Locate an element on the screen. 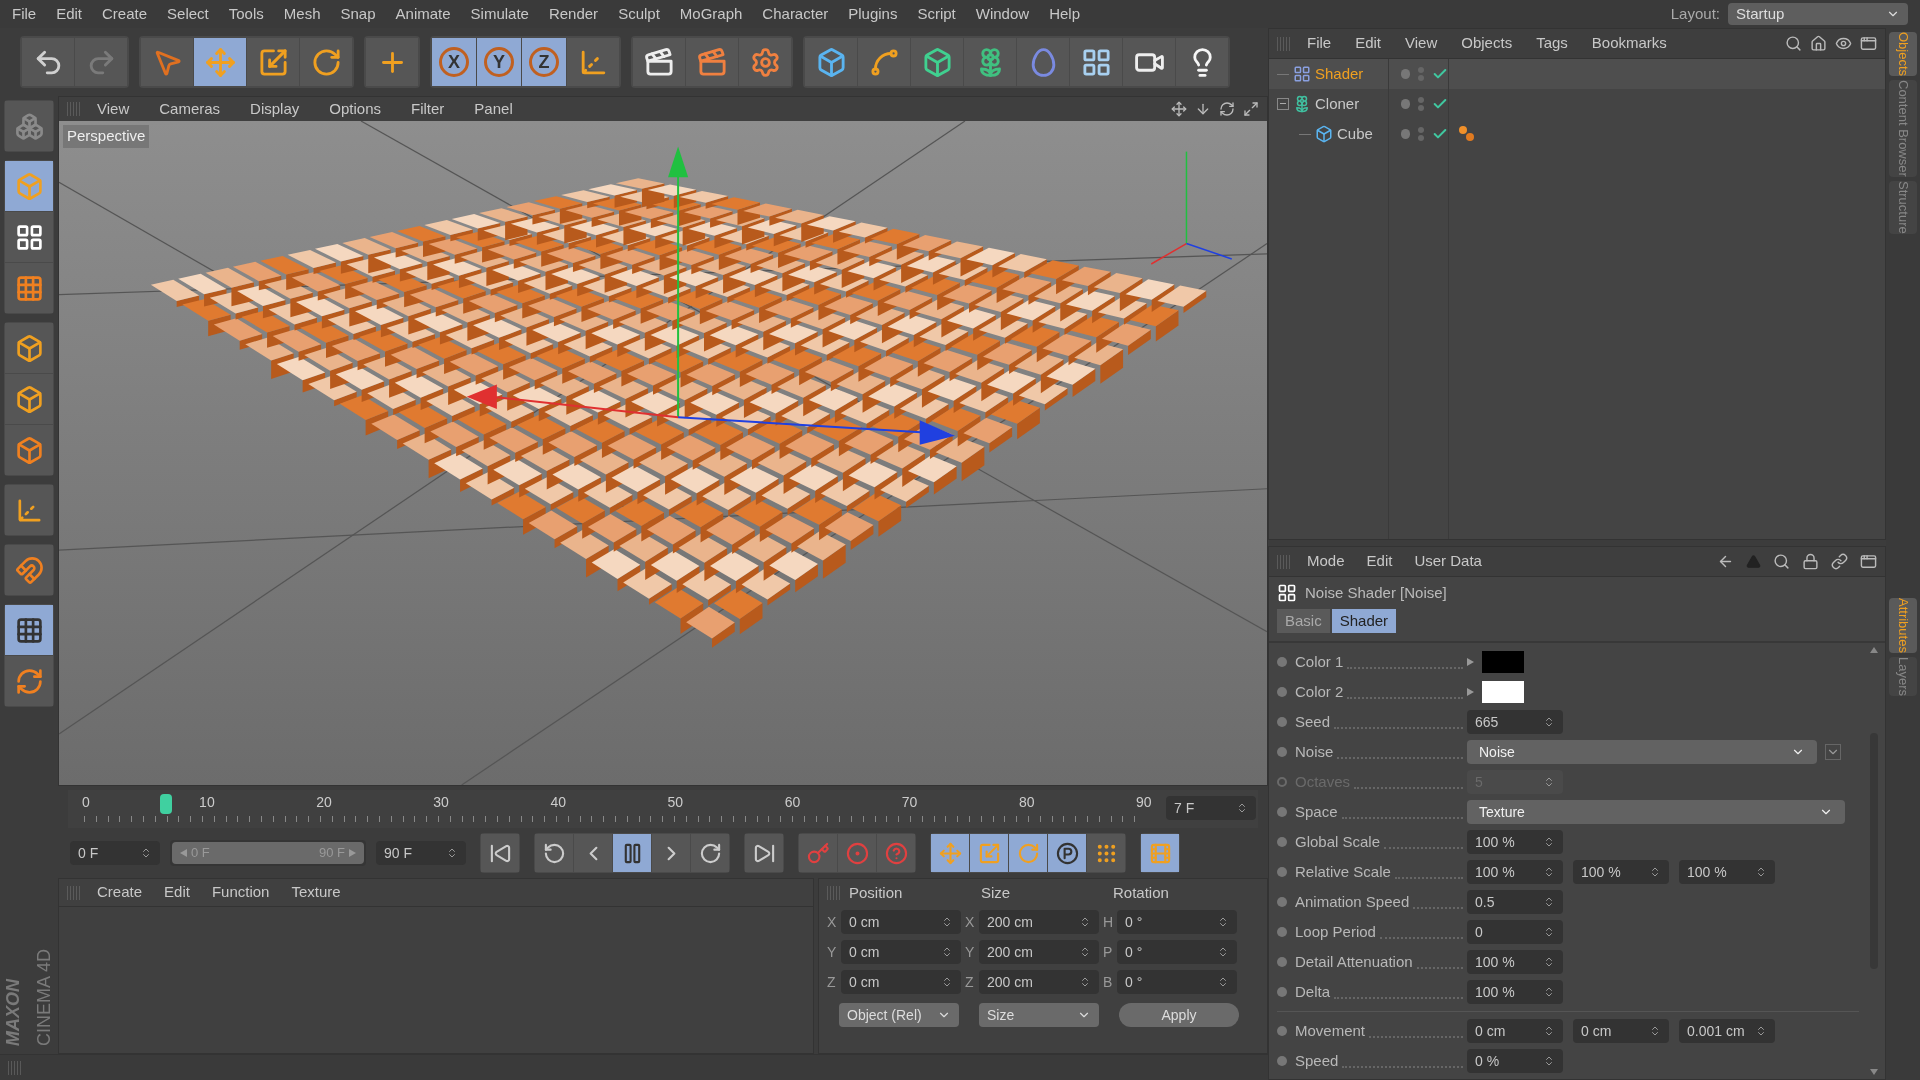  mode-dropdown: Object (Rel) is located at coordinates (899, 1015).